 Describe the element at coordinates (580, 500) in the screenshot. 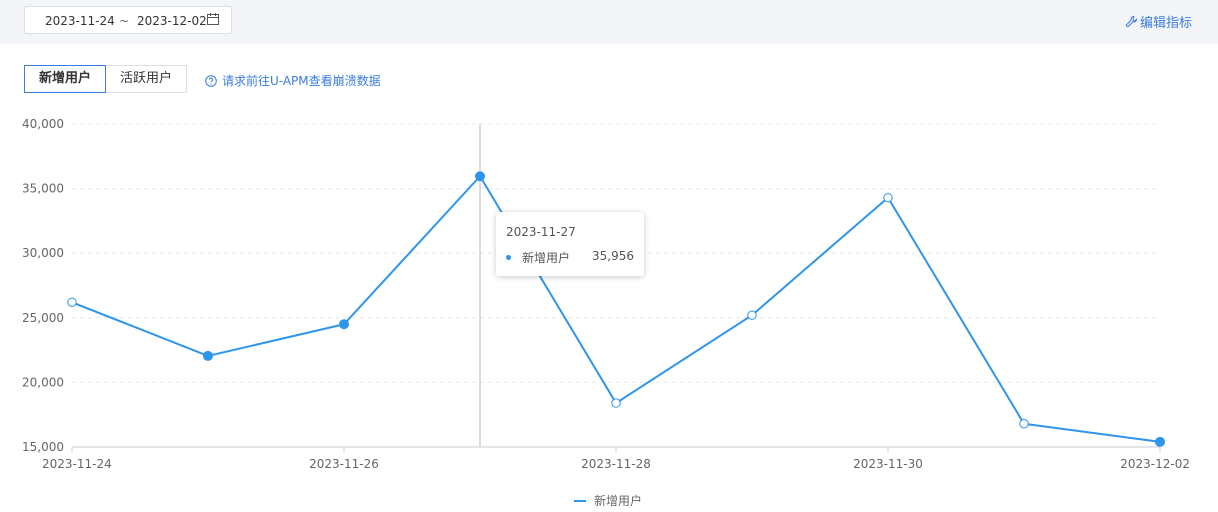

I see `legend-swatch` at that location.